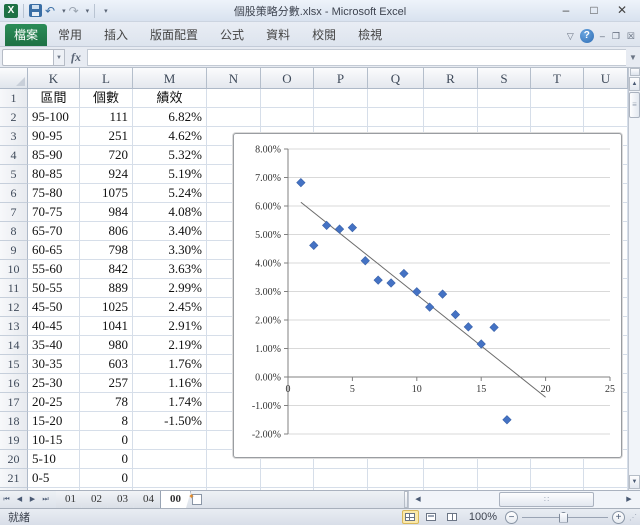 The height and width of the screenshot is (525, 640). I want to click on cell: 8, so click(106, 421).